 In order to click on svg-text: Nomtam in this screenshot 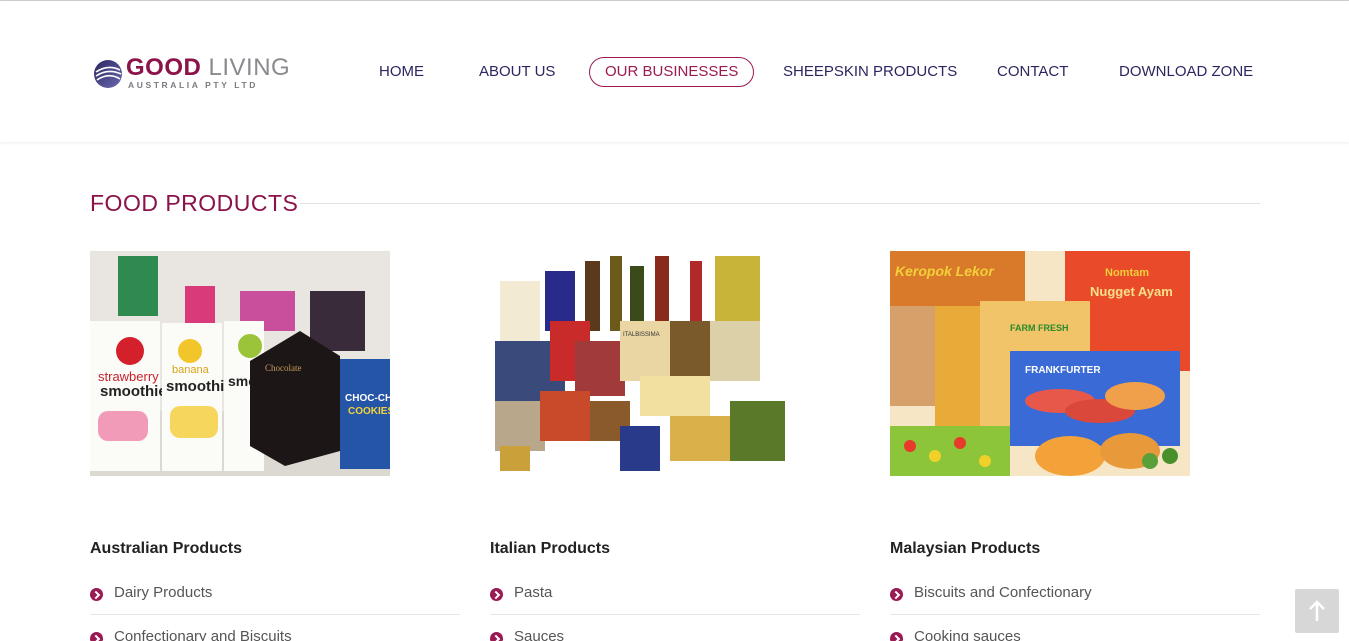, I will do `click(1127, 273)`.